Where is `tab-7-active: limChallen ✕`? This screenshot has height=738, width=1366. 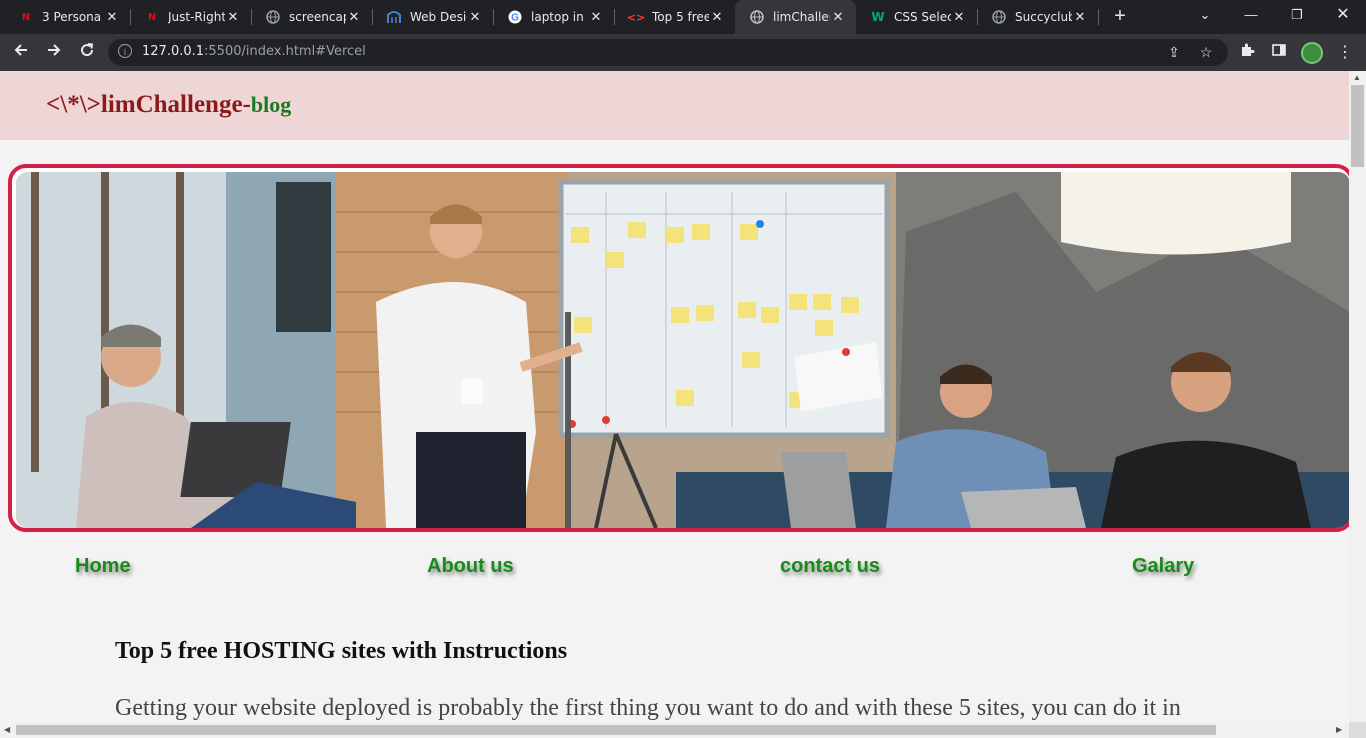
tab-7-active: limChallen ✕ is located at coordinates (795, 17).